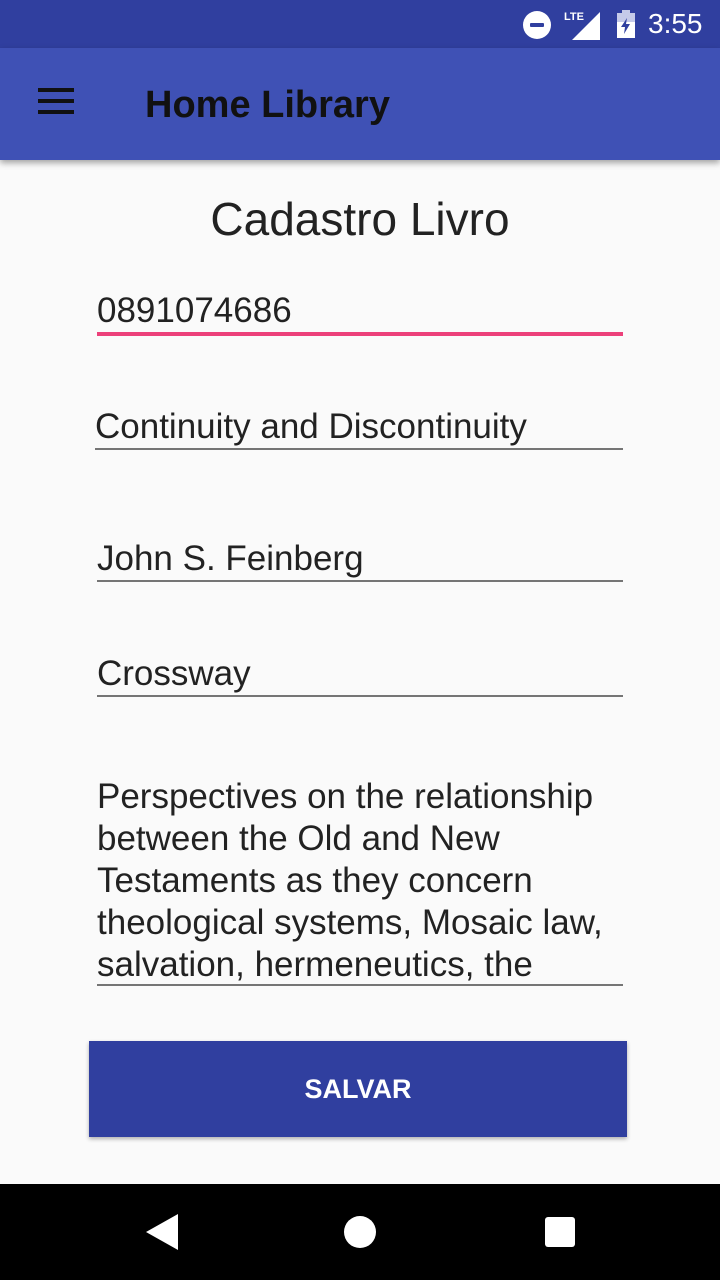 The image size is (720, 1280). What do you see at coordinates (267, 105) in the screenshot?
I see `app-title: Home Library` at bounding box center [267, 105].